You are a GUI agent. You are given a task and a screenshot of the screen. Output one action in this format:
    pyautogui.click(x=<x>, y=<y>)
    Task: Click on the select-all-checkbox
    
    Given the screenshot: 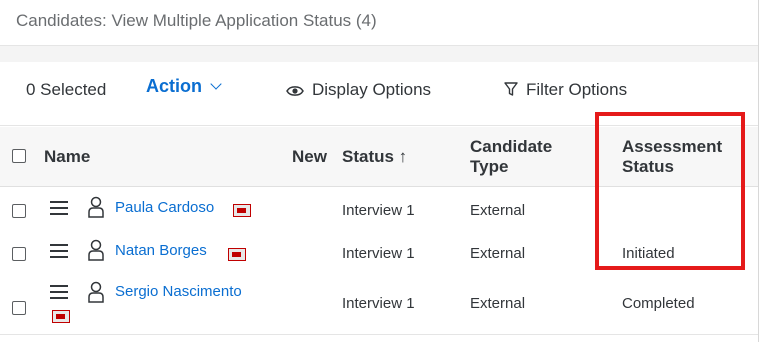 What is the action you would take?
    pyautogui.click(x=19, y=156)
    